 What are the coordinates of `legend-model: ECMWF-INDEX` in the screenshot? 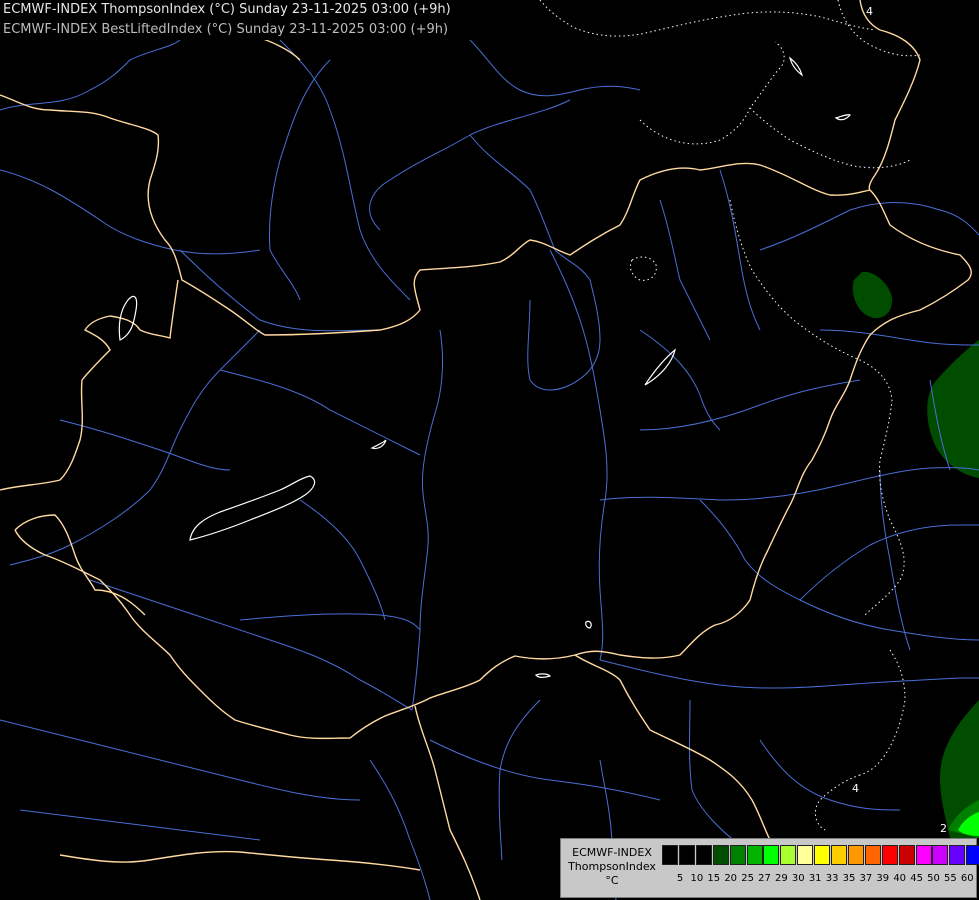 It's located at (612, 852).